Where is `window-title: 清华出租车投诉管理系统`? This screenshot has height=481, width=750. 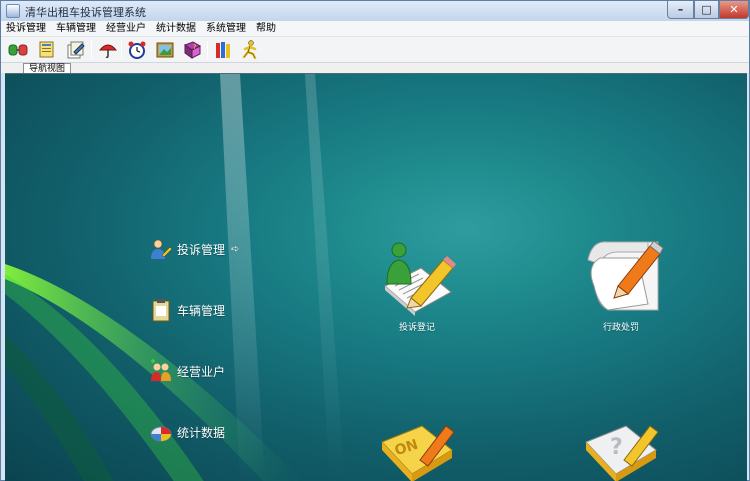
window-title: 清华出租车投诉管理系统 is located at coordinates (85, 12).